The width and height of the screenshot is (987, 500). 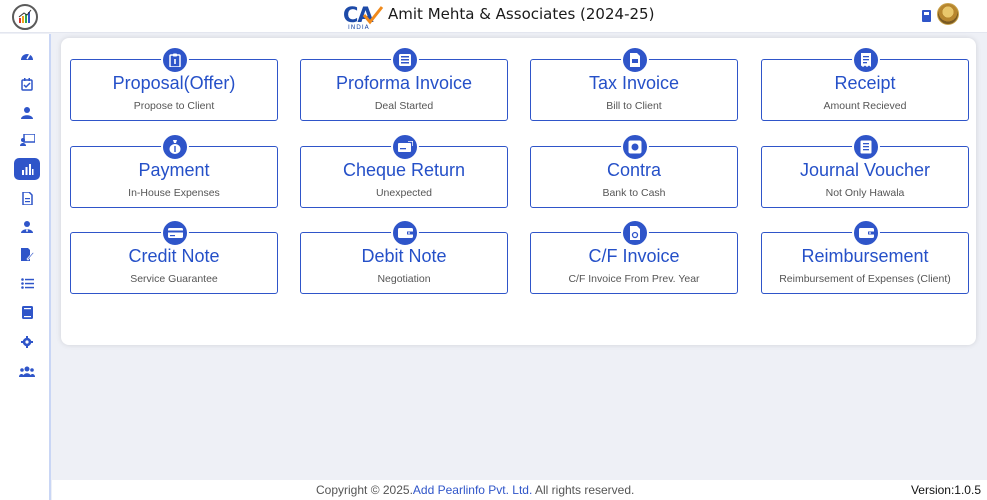 I want to click on gear-icon, so click(x=27, y=342).